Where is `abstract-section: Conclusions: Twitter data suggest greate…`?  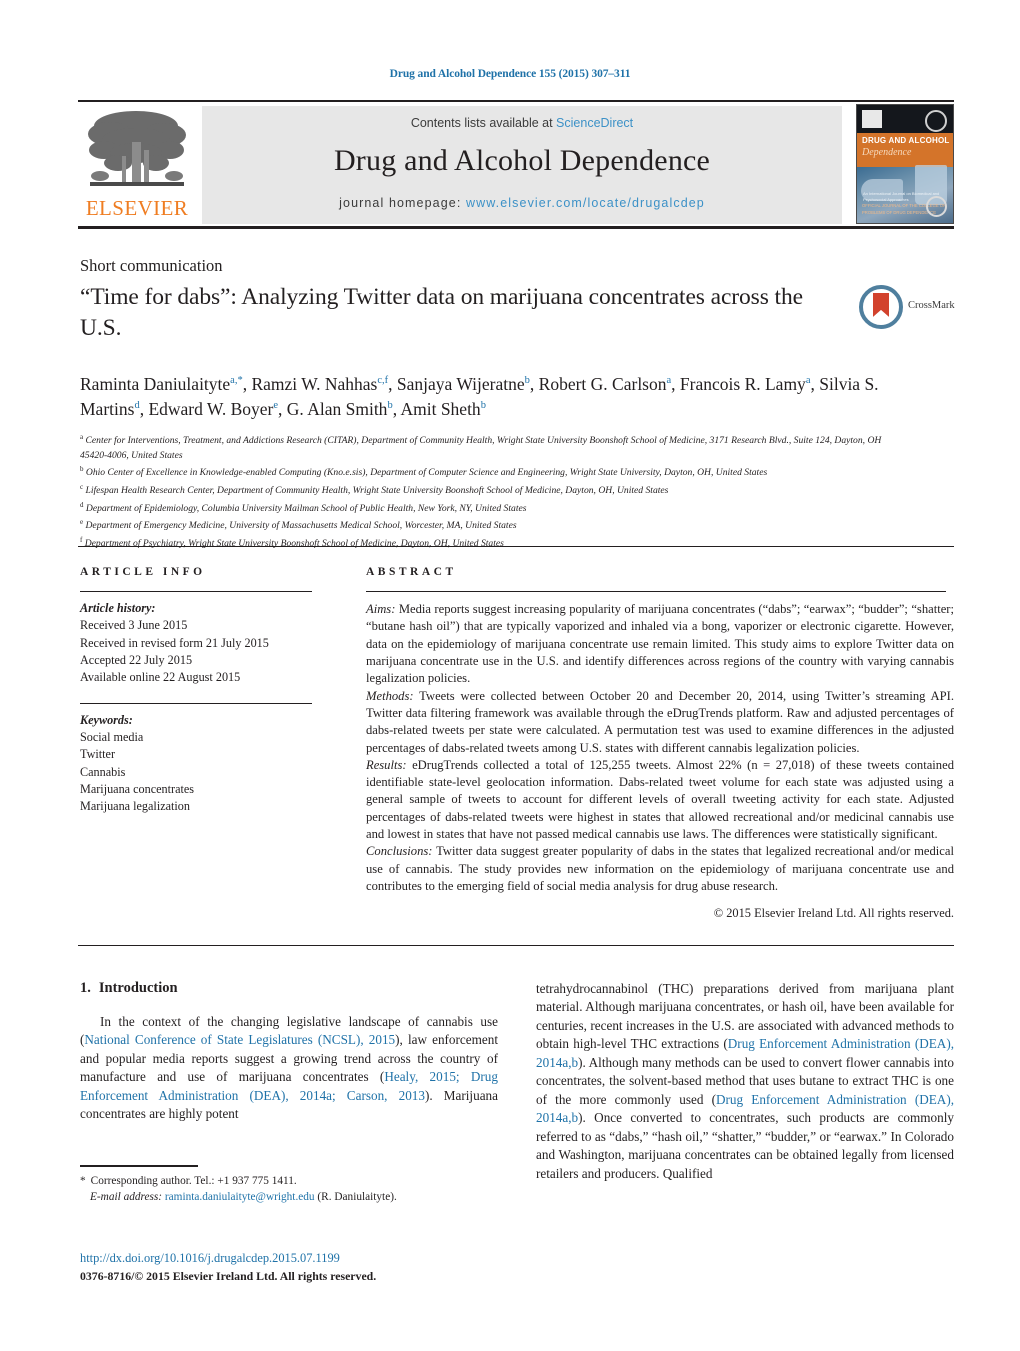
abstract-section: Conclusions: Twitter data suggest greate… is located at coordinates (660, 868).